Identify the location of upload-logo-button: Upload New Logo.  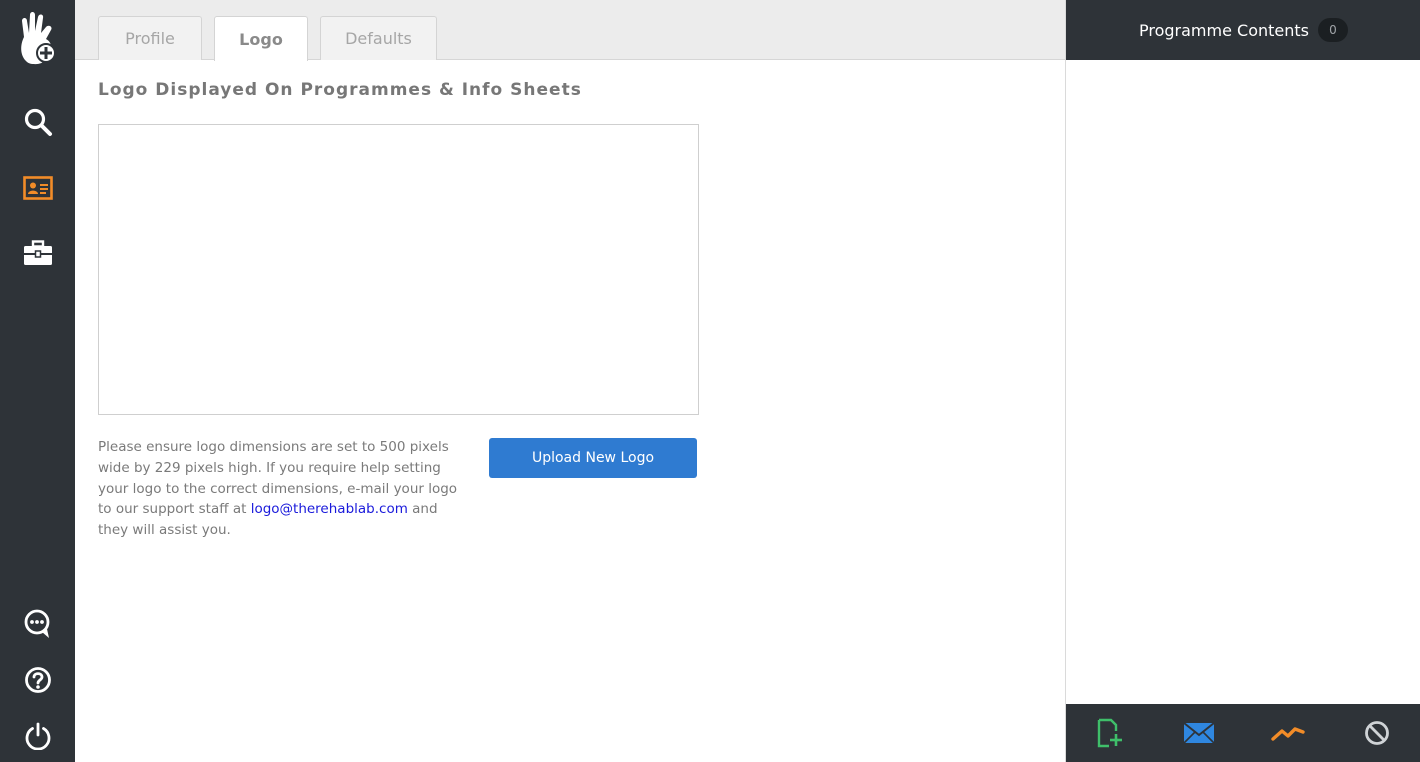
(593, 458).